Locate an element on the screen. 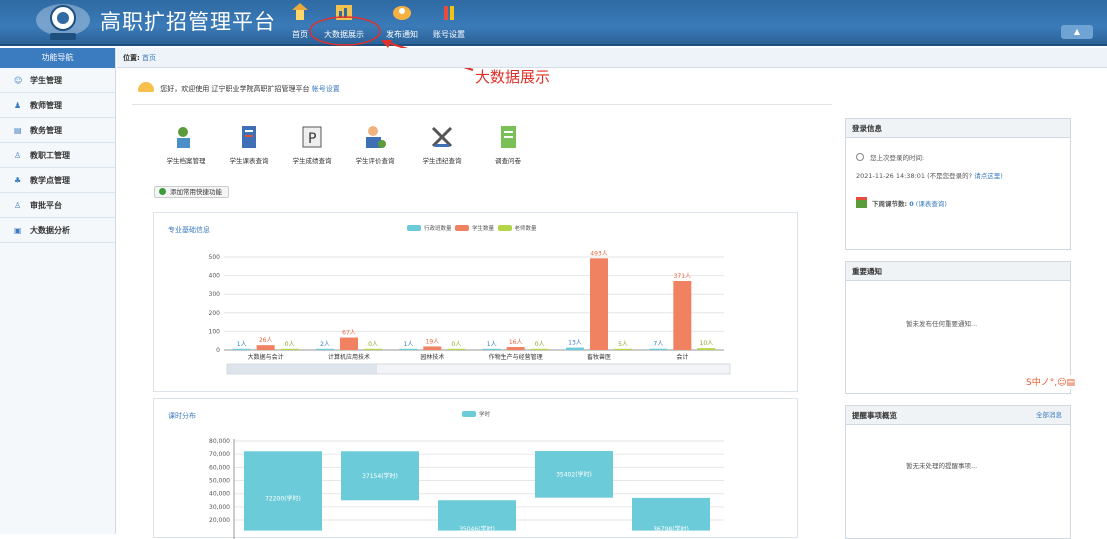 The height and width of the screenshot is (539, 1107). nav-account: 账号设置 is located at coordinates (449, 23).